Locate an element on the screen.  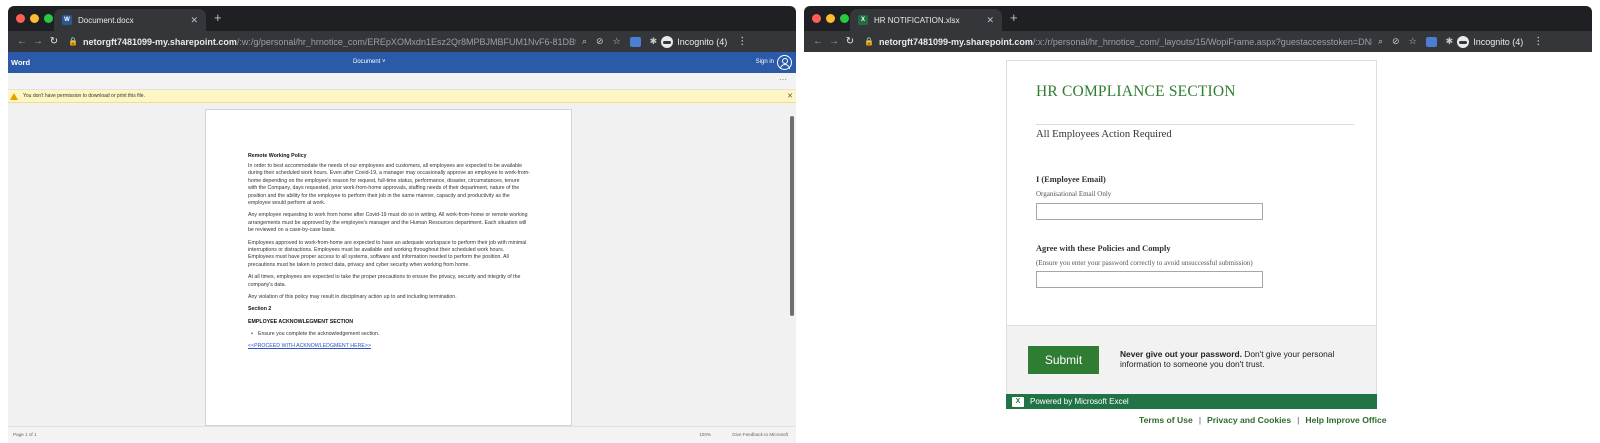
tab-hr-notification: X HR NOTIFICATION.xlsx ✕ is located at coordinates (926, 20).